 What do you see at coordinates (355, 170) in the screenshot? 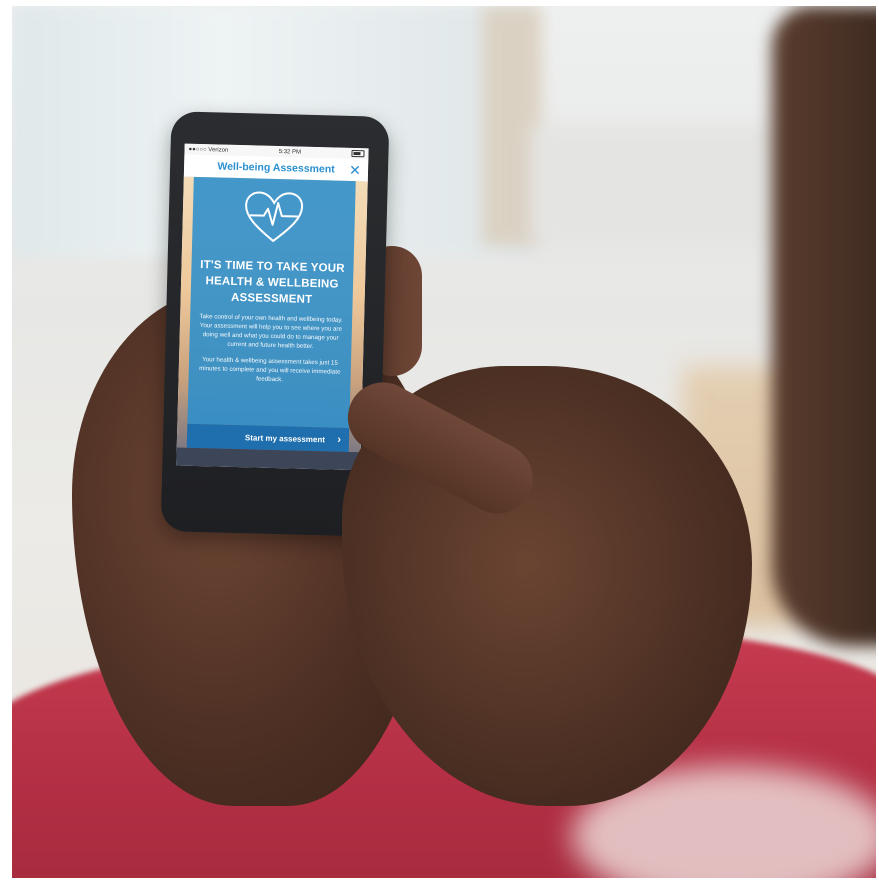
I see `close-icon: ✕` at bounding box center [355, 170].